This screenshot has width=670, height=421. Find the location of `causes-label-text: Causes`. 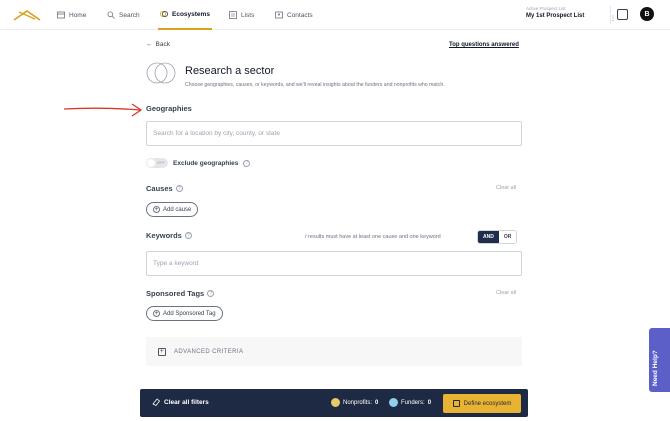

causes-label-text: Causes is located at coordinates (159, 188).